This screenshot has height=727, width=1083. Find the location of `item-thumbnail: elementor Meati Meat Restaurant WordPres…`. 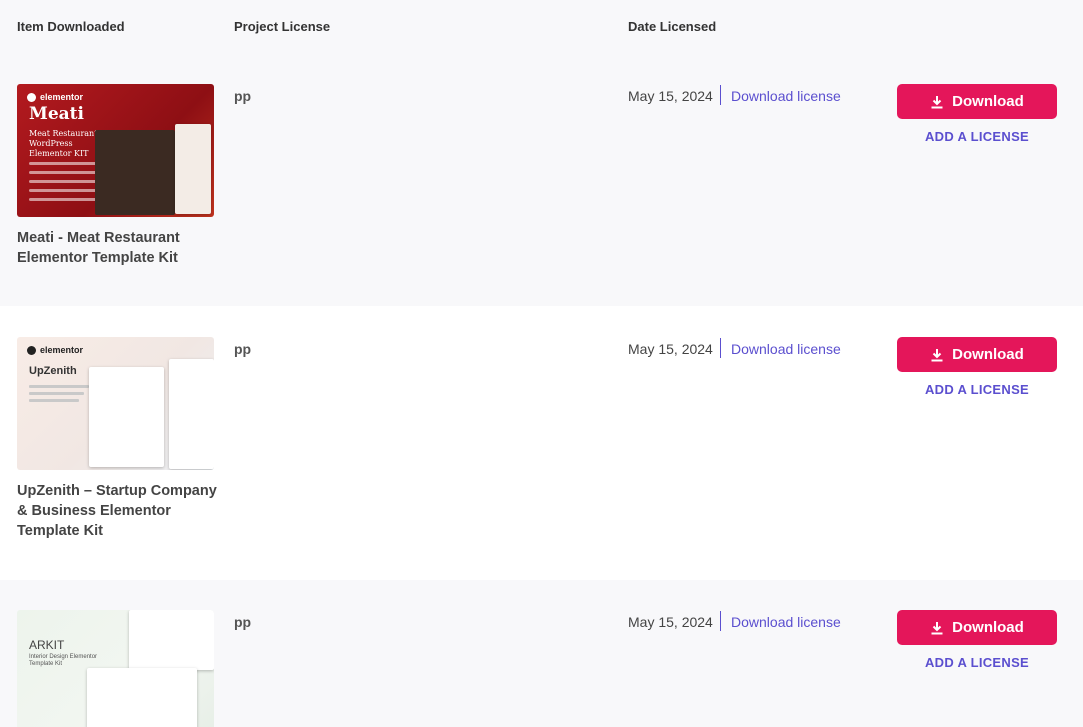

item-thumbnail: elementor Meati Meat Restaurant WordPres… is located at coordinates (115, 150).